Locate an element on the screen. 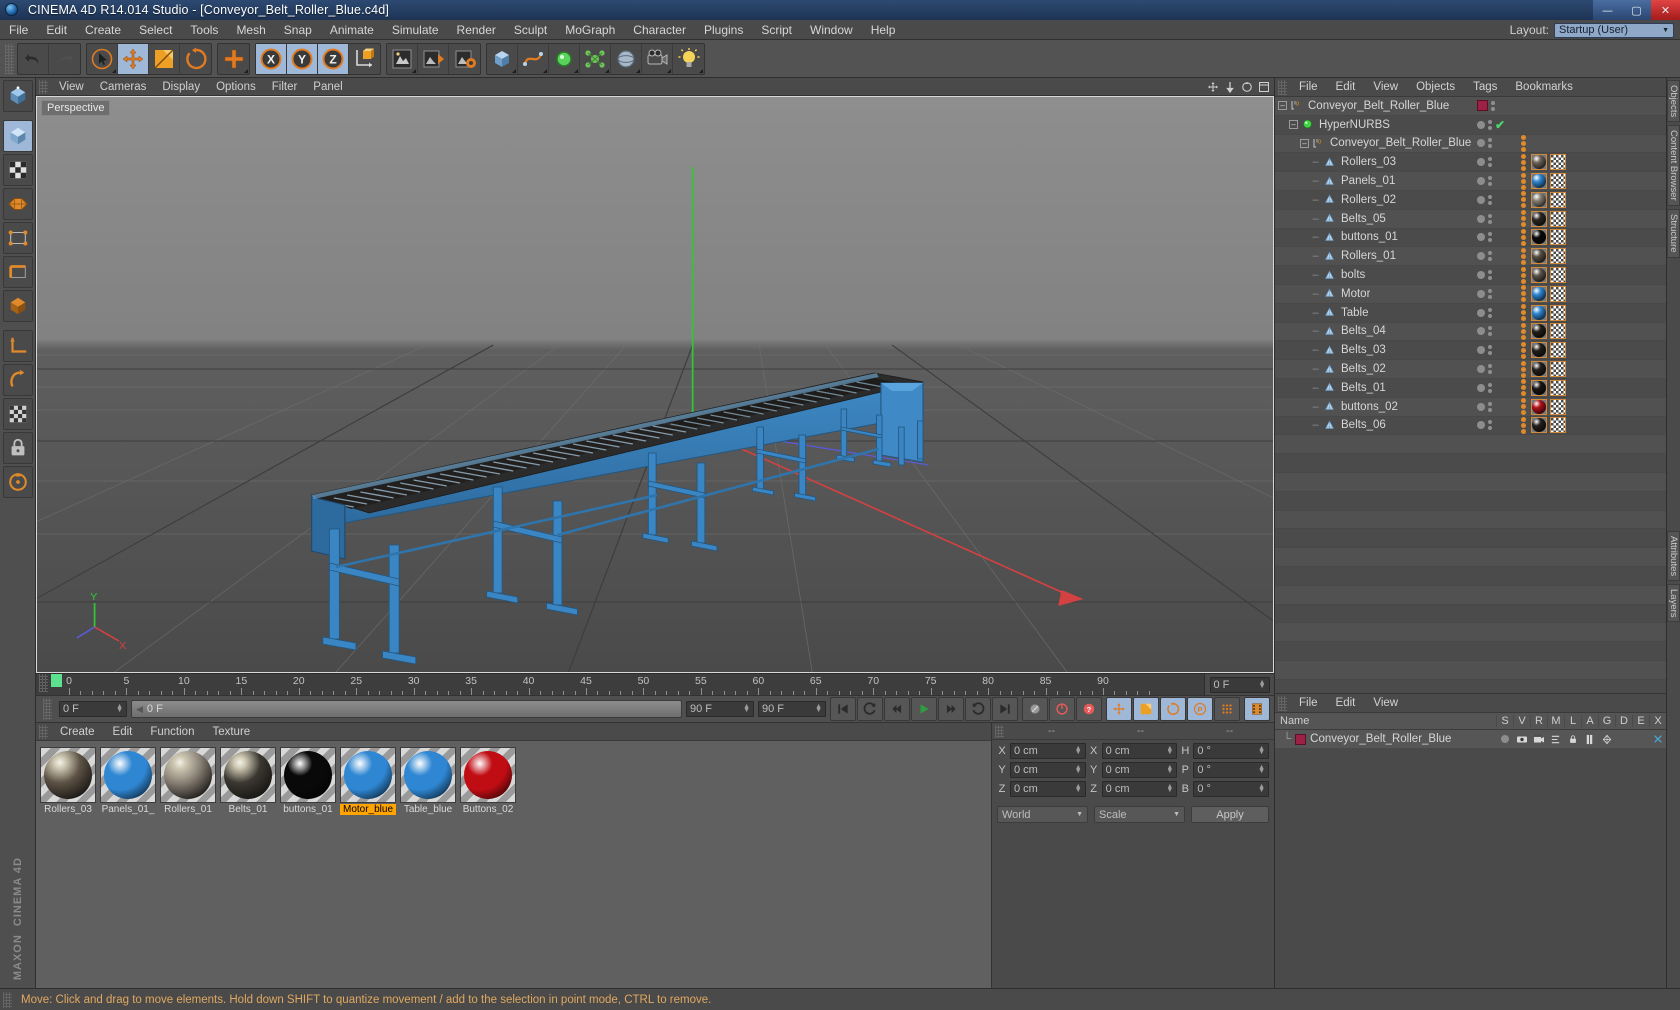  object-menu-file: File is located at coordinates (1308, 87).